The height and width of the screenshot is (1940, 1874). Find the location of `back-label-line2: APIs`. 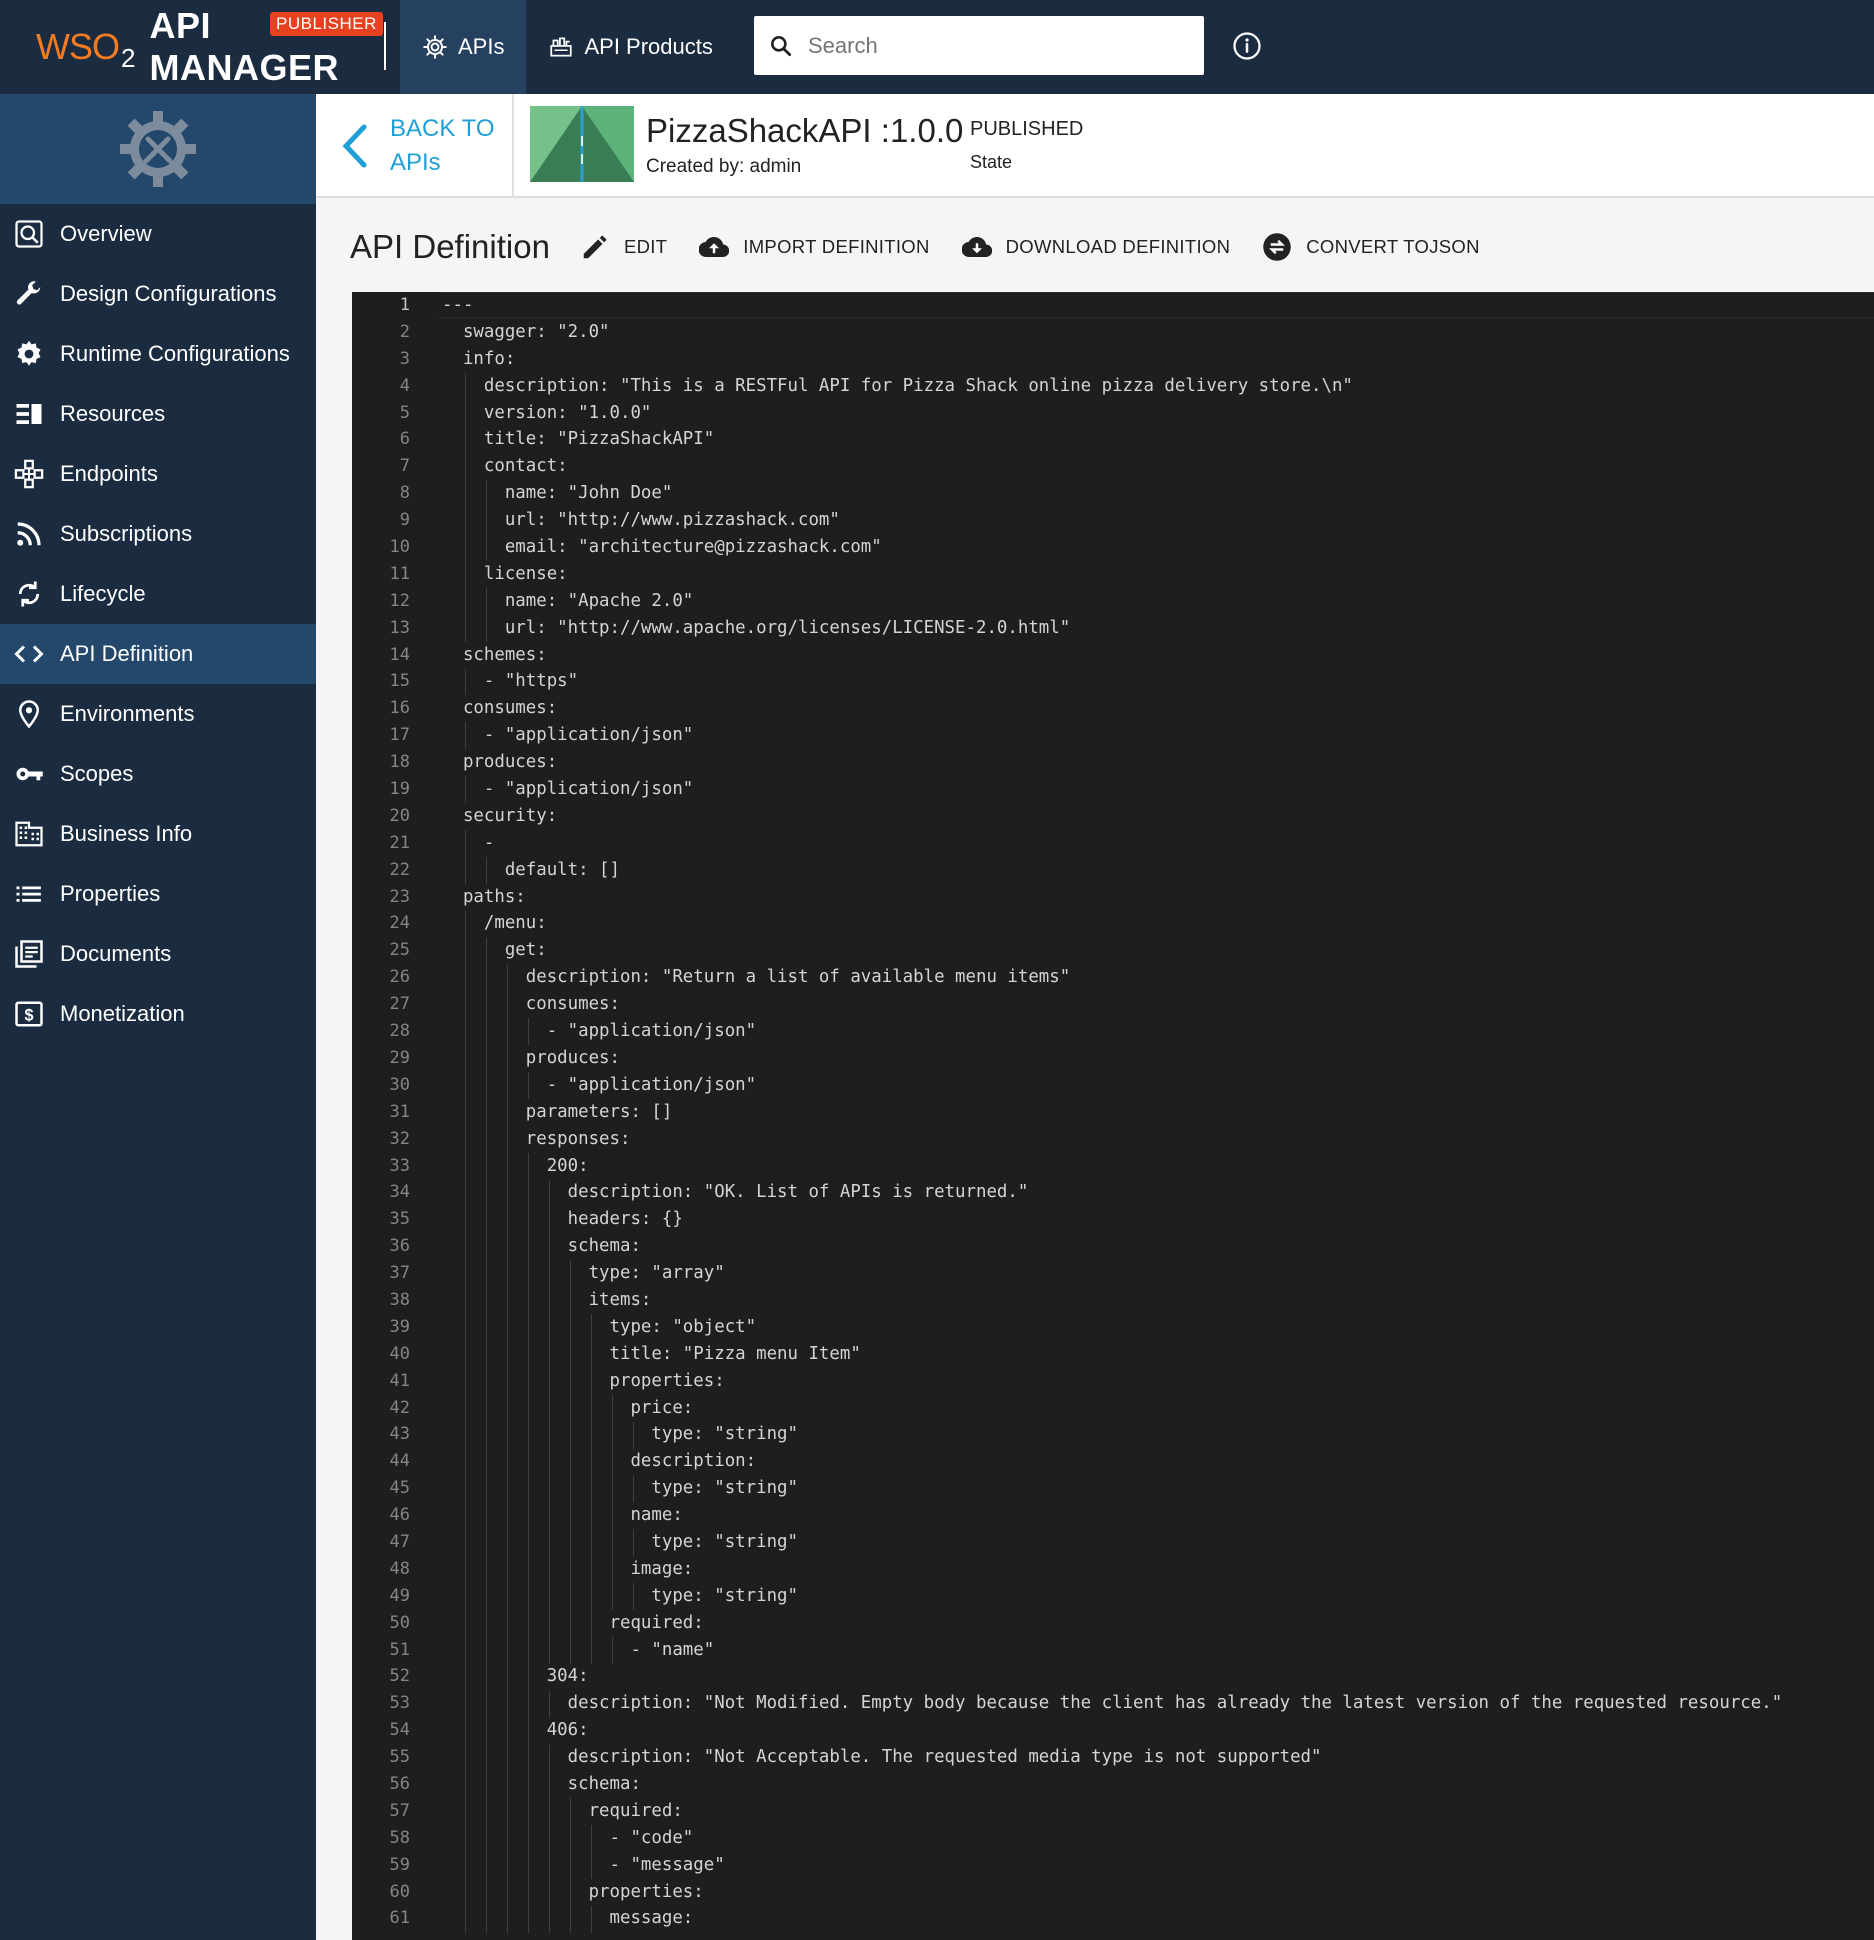

back-label-line2: APIs is located at coordinates (415, 162).